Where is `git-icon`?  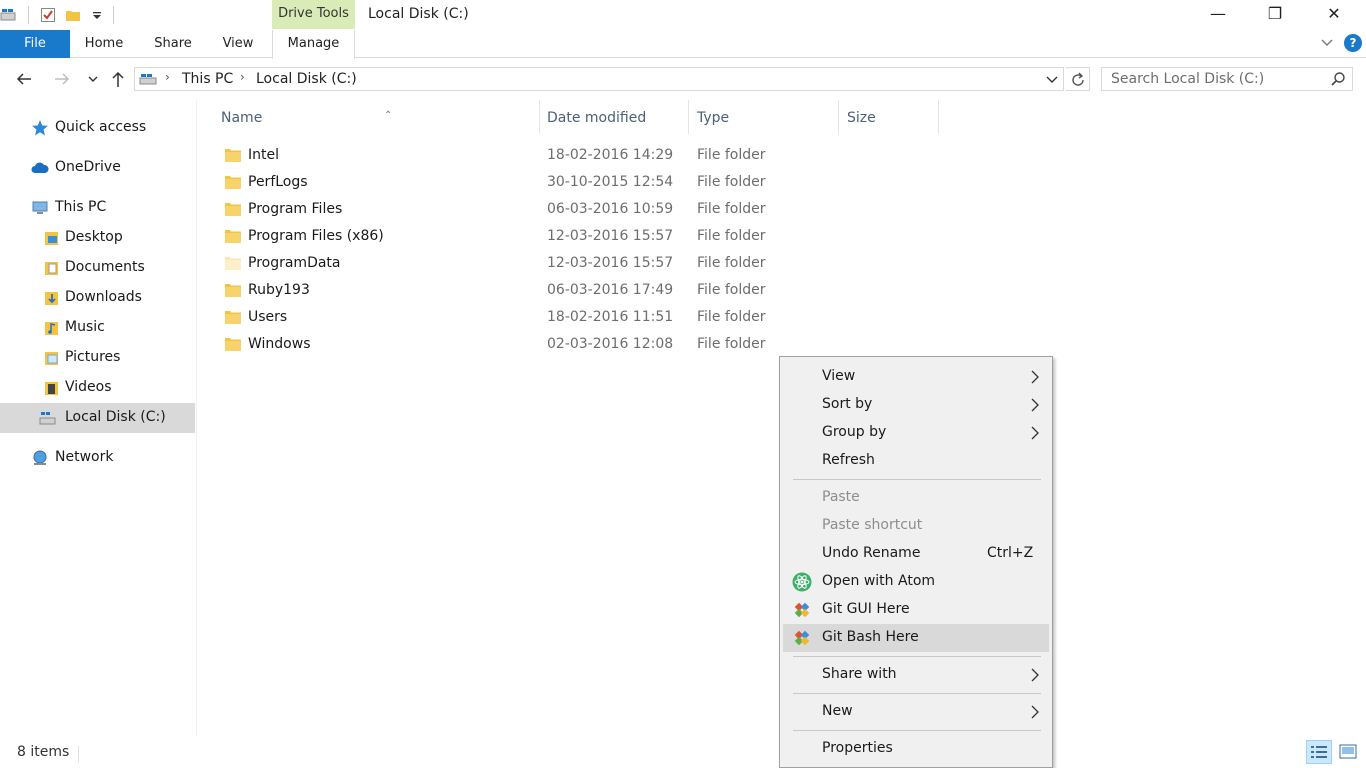
git-icon is located at coordinates (802, 638).